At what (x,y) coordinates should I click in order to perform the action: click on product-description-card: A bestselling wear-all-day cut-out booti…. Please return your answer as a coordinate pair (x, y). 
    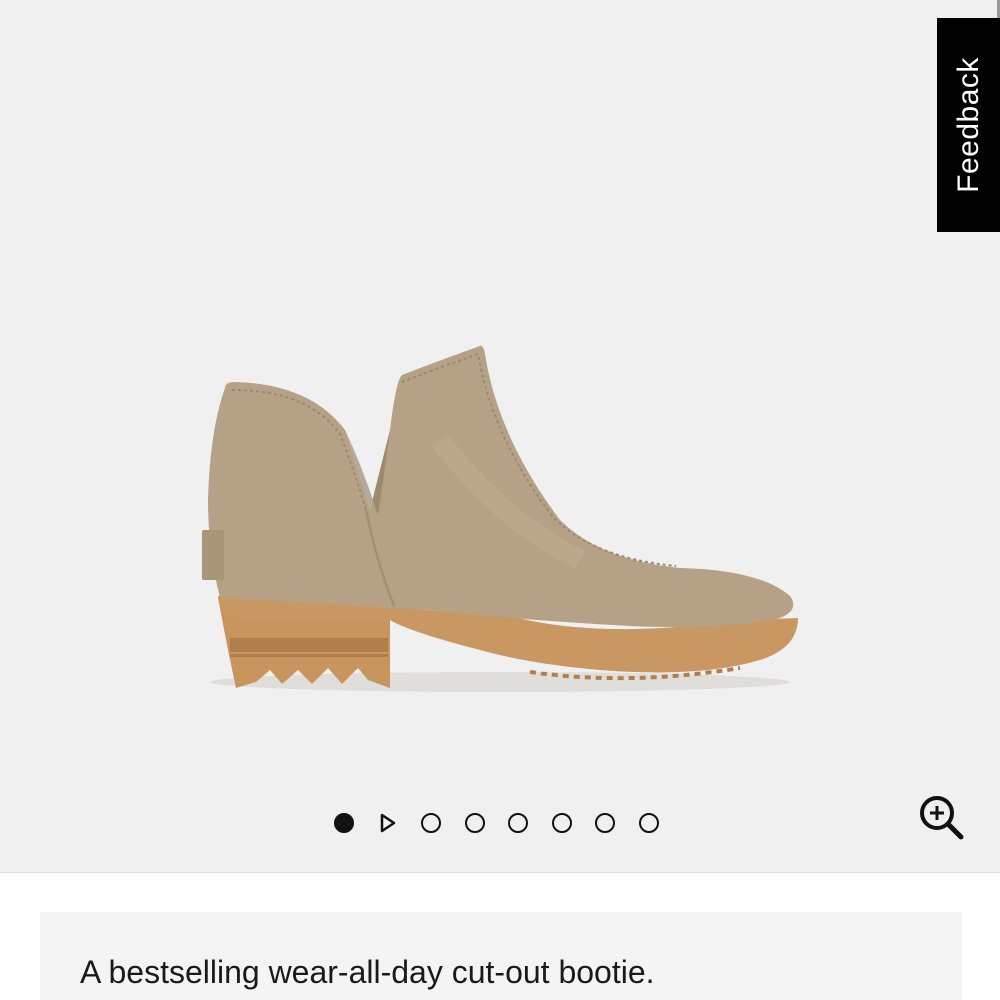
    Looking at the image, I should click on (501, 956).